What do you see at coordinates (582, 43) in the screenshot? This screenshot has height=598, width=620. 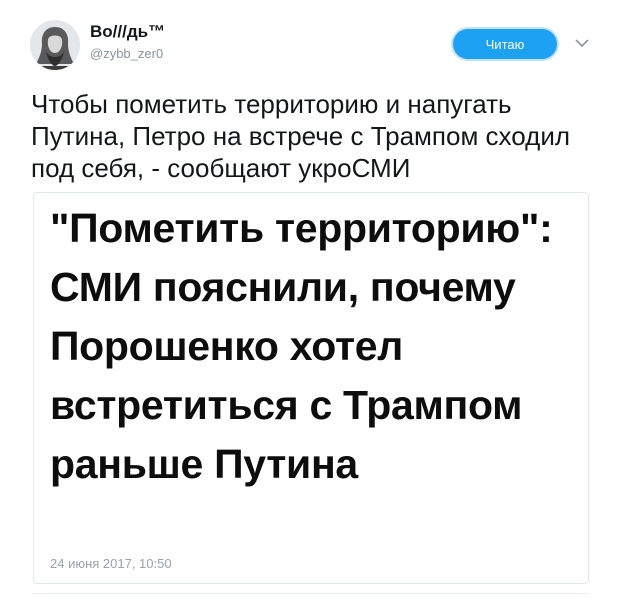 I see `chevron-down-icon` at bounding box center [582, 43].